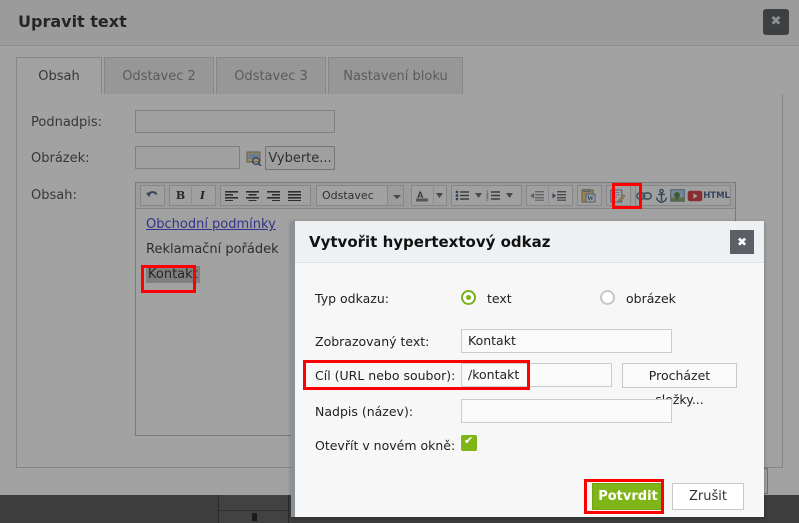  I want to click on radio-link-type-image, so click(607, 297).